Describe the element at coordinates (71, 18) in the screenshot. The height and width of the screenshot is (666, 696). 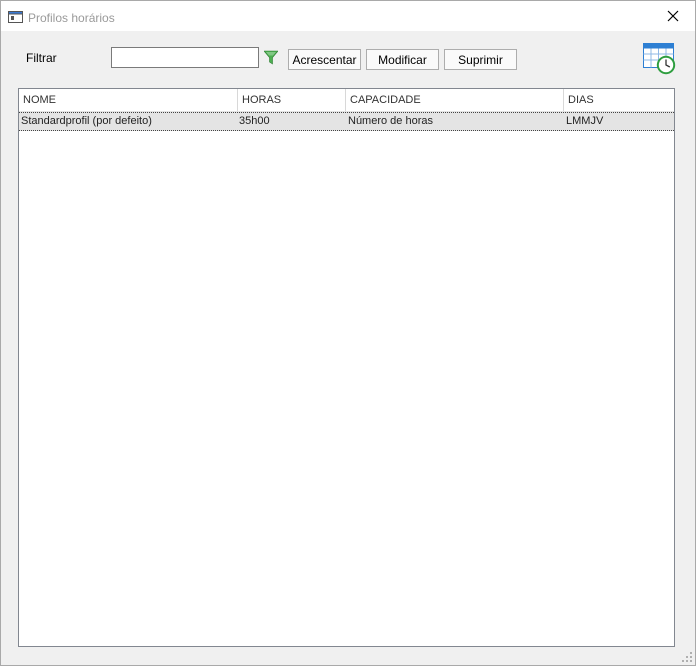
I see `window-title: Profilos horários` at that location.